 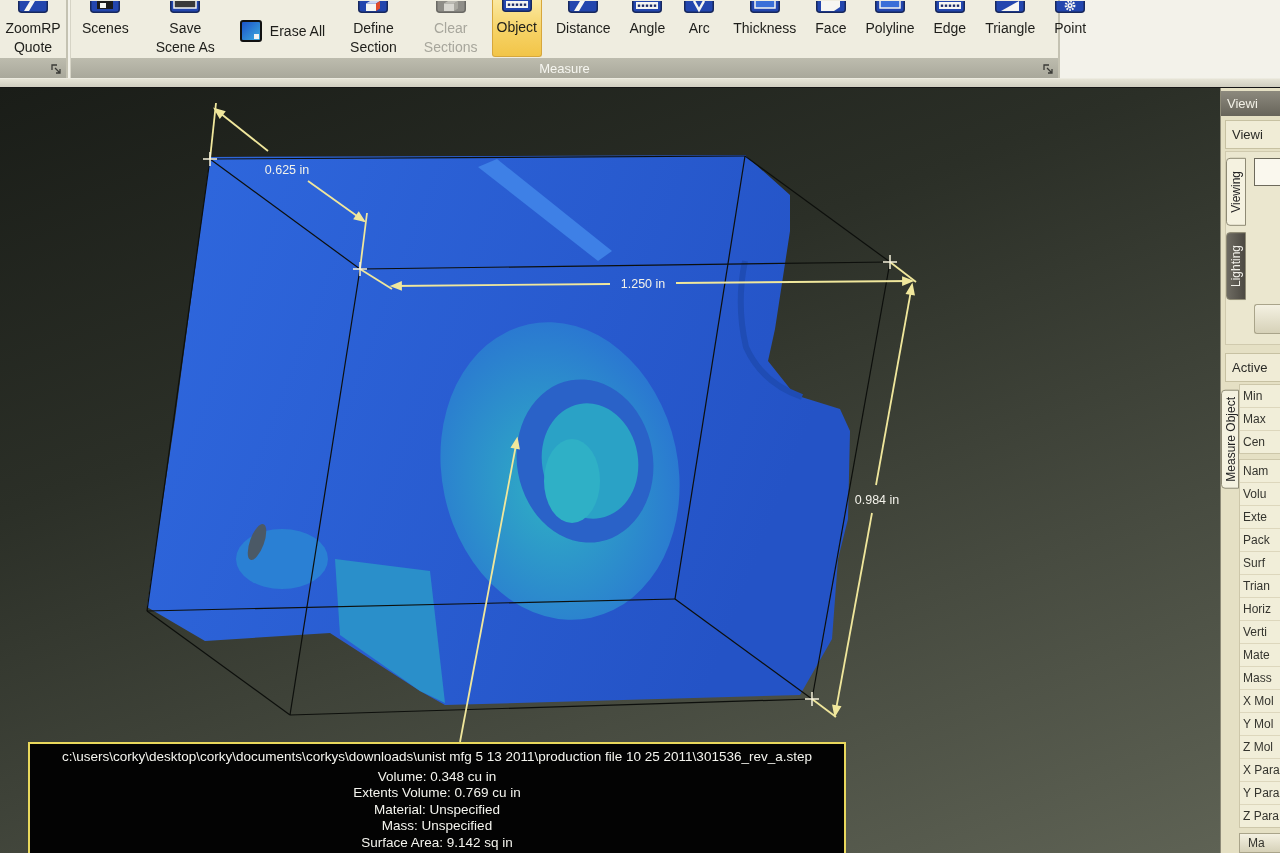 I want to click on ribbon-button: Edge, so click(x=950, y=28).